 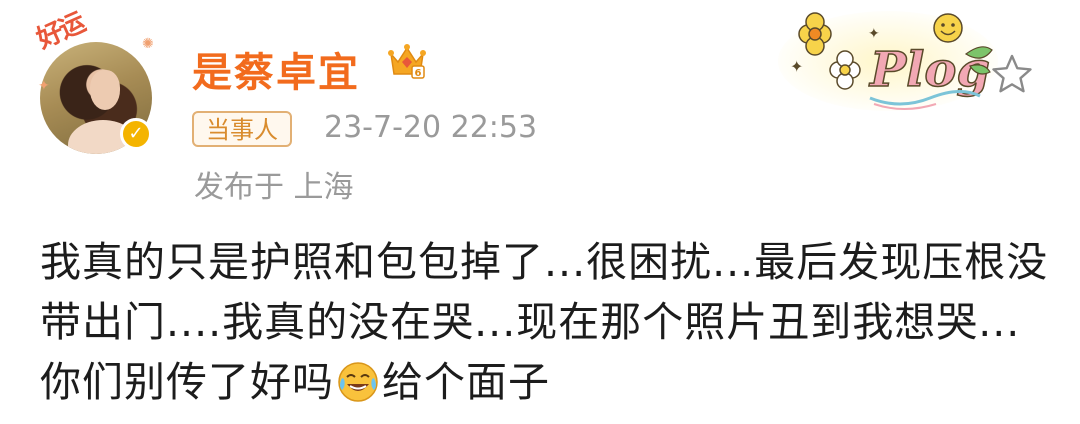 What do you see at coordinates (105, 90) in the screenshot?
I see `avatar-face` at bounding box center [105, 90].